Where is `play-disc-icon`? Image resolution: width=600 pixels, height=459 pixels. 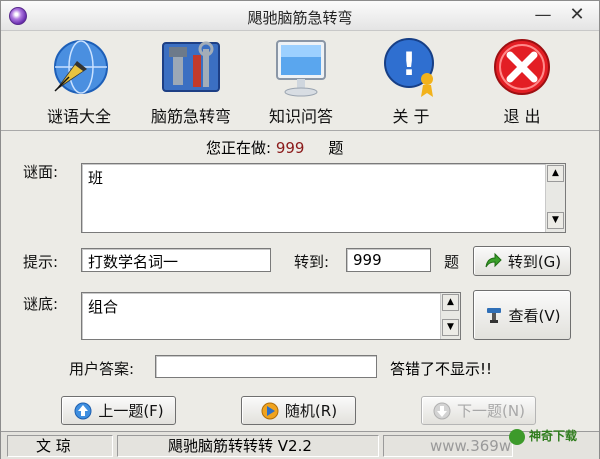
play-disc-icon is located at coordinates (270, 410).